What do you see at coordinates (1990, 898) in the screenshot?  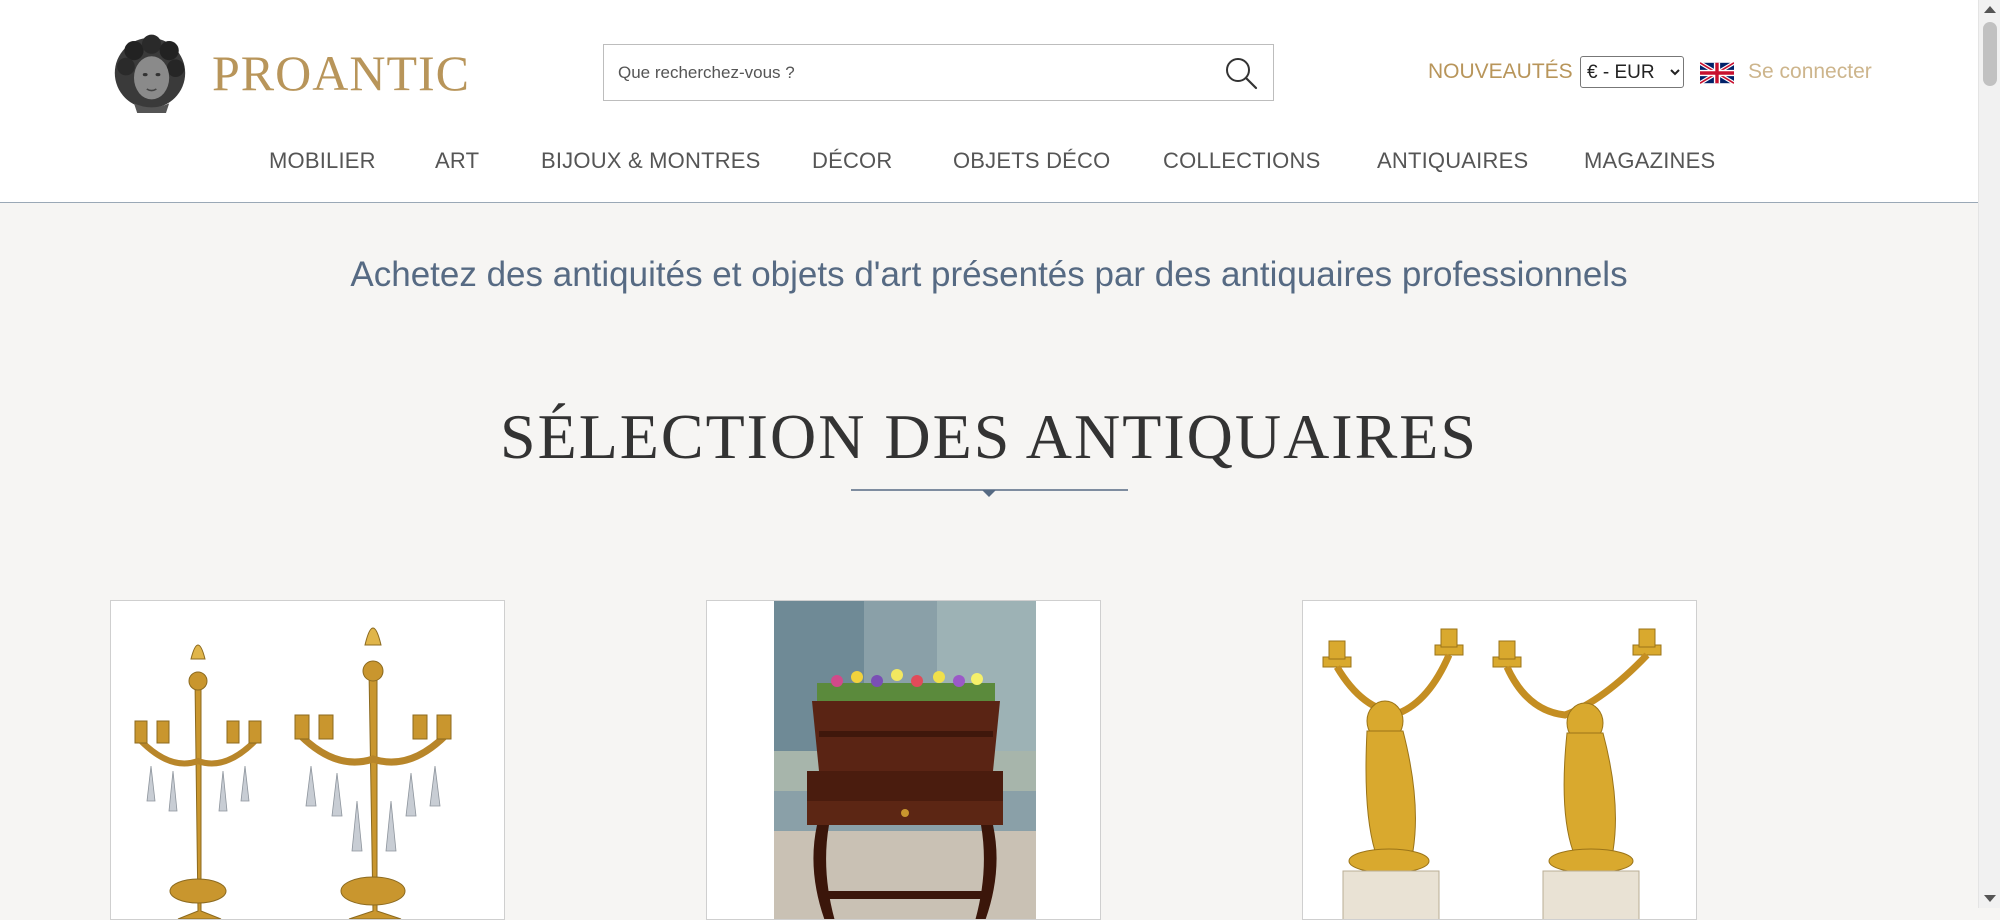 I see `scroll-down-arrow-icon` at bounding box center [1990, 898].